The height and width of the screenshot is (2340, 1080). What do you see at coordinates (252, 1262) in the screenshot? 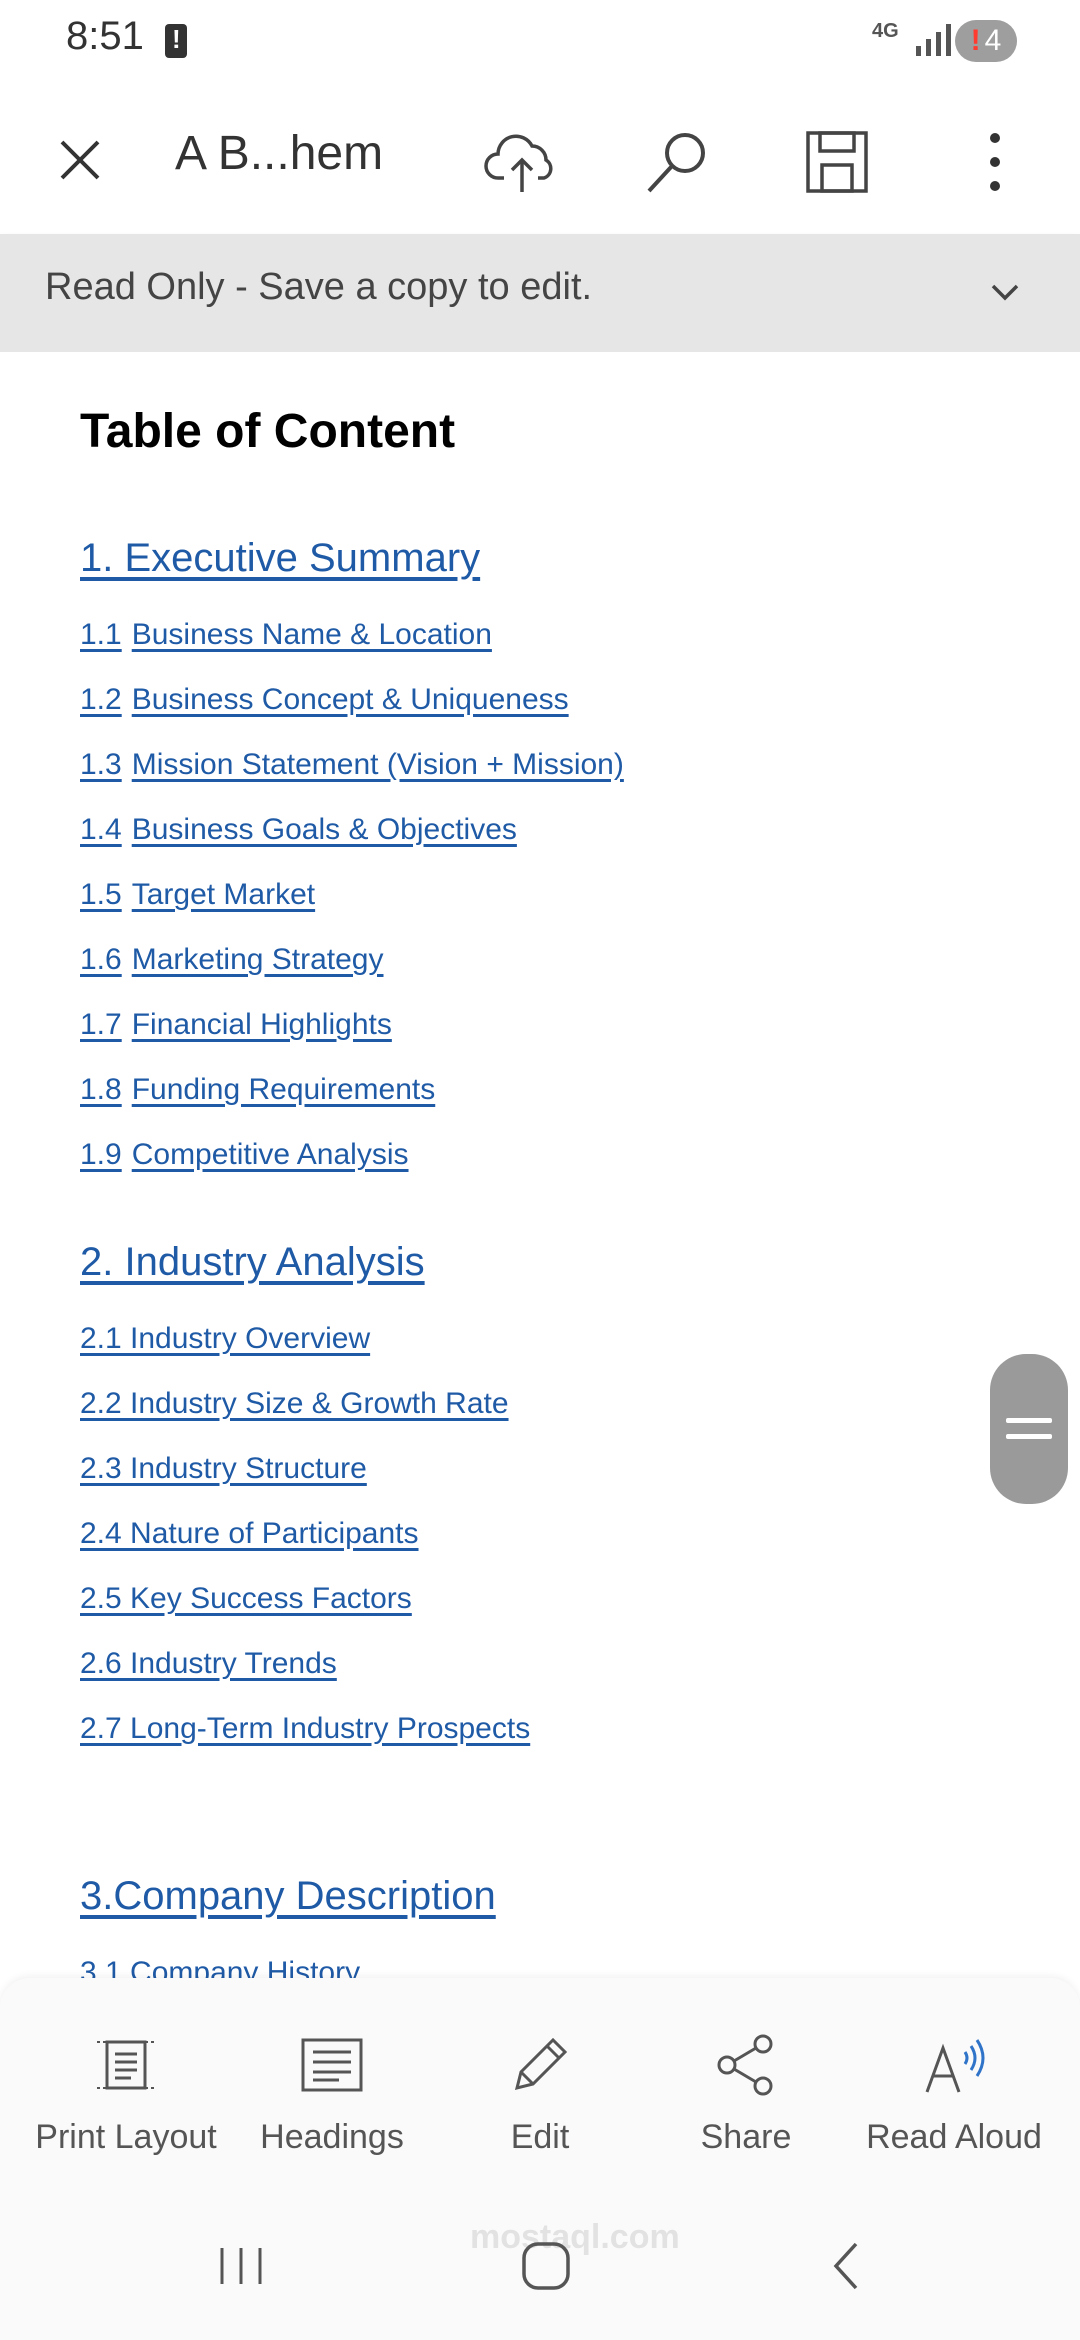
I see `toc-section-2: 2. Industry Analysis` at bounding box center [252, 1262].